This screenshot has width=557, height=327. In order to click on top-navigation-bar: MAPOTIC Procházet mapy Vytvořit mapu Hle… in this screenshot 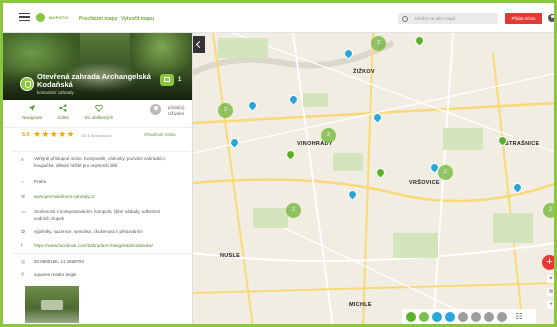, I will do `click(278, 16)`.